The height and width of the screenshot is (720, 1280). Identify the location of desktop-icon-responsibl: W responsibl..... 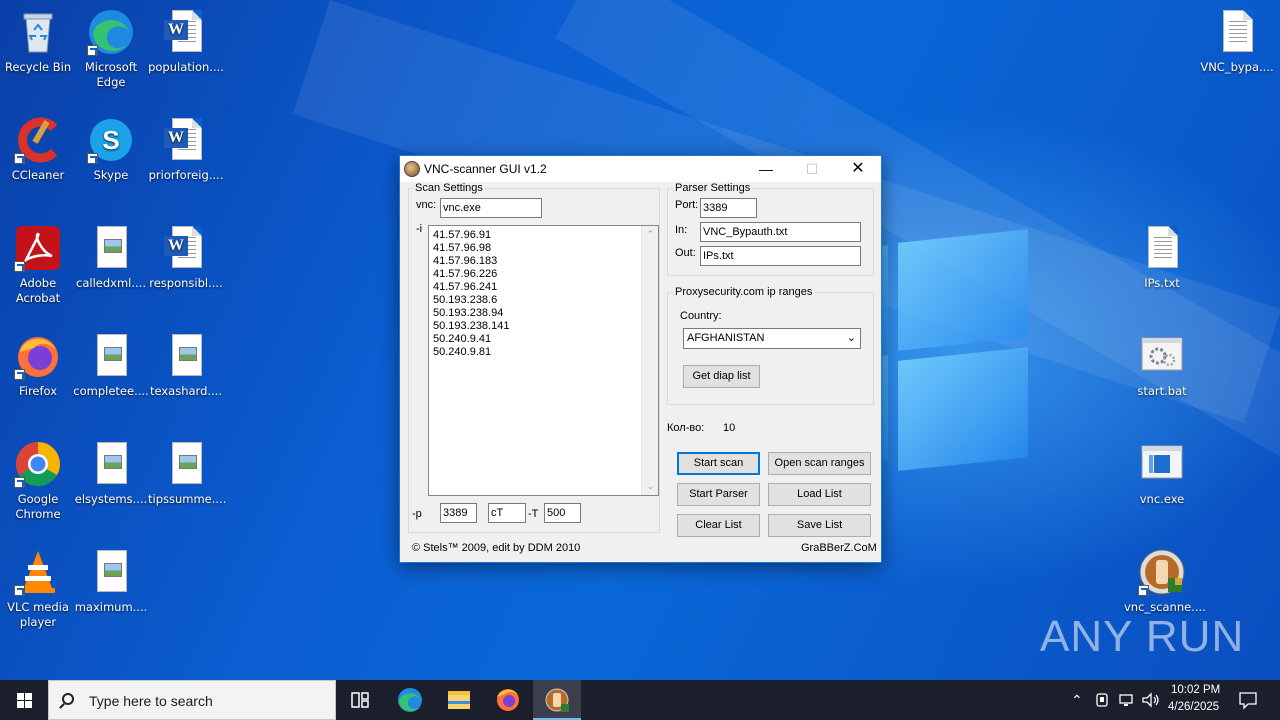
(186, 257).